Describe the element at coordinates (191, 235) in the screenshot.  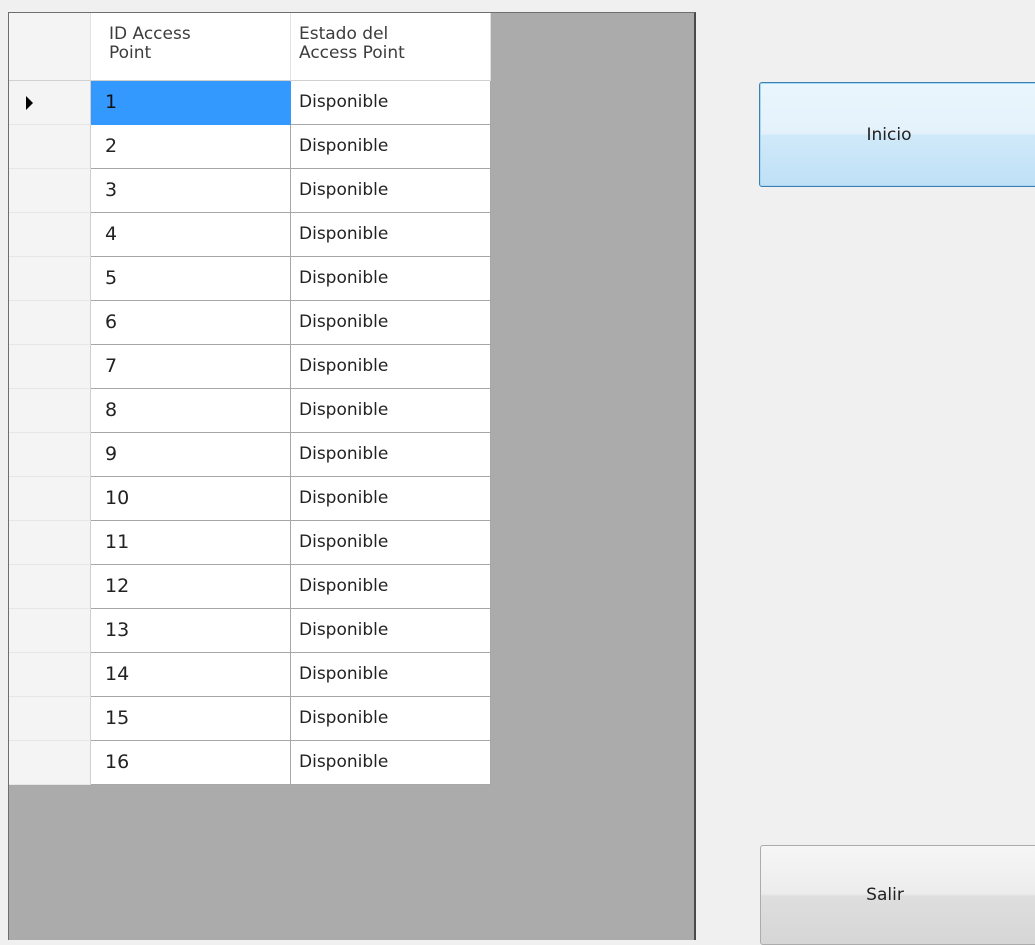
I see `cell-id-access-point: 4` at that location.